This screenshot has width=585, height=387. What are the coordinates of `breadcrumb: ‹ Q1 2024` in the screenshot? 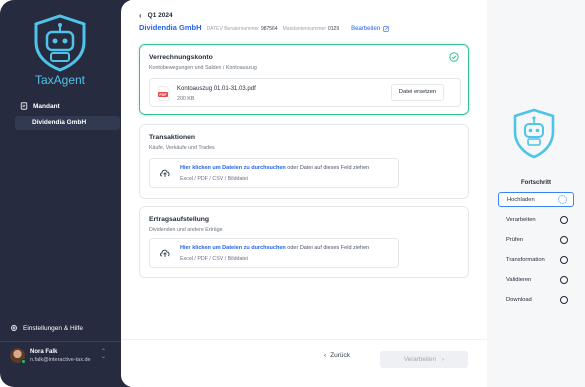 It's located at (156, 15).